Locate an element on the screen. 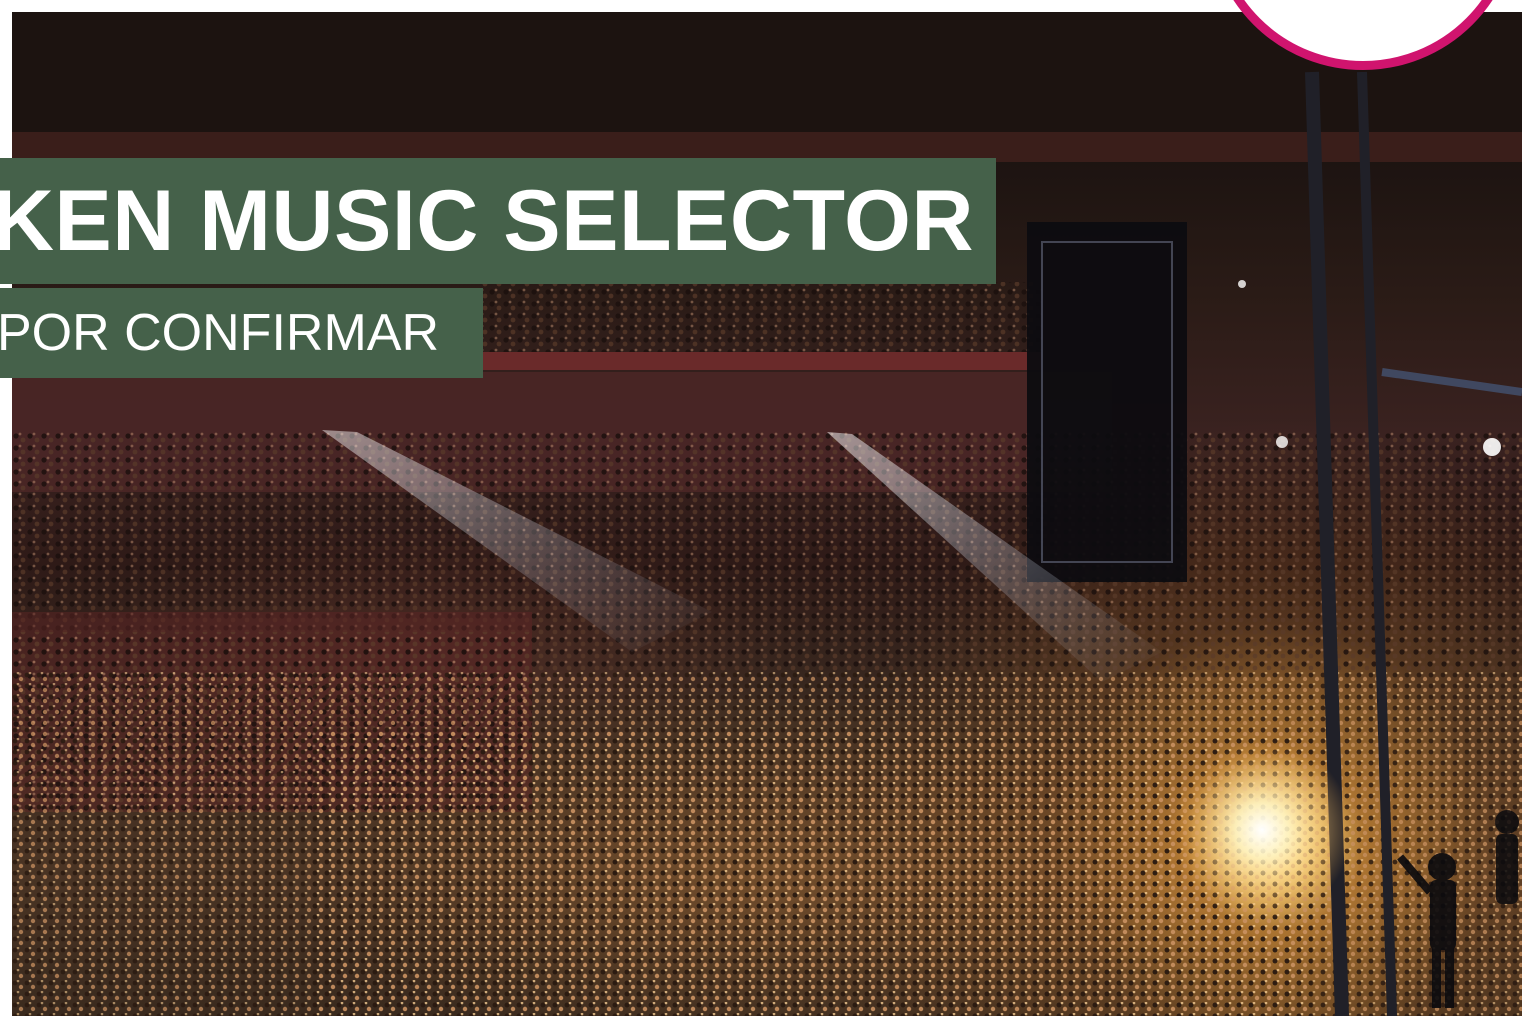  title-banner: KEN MUSIC SELECTOR is located at coordinates (498, 221).